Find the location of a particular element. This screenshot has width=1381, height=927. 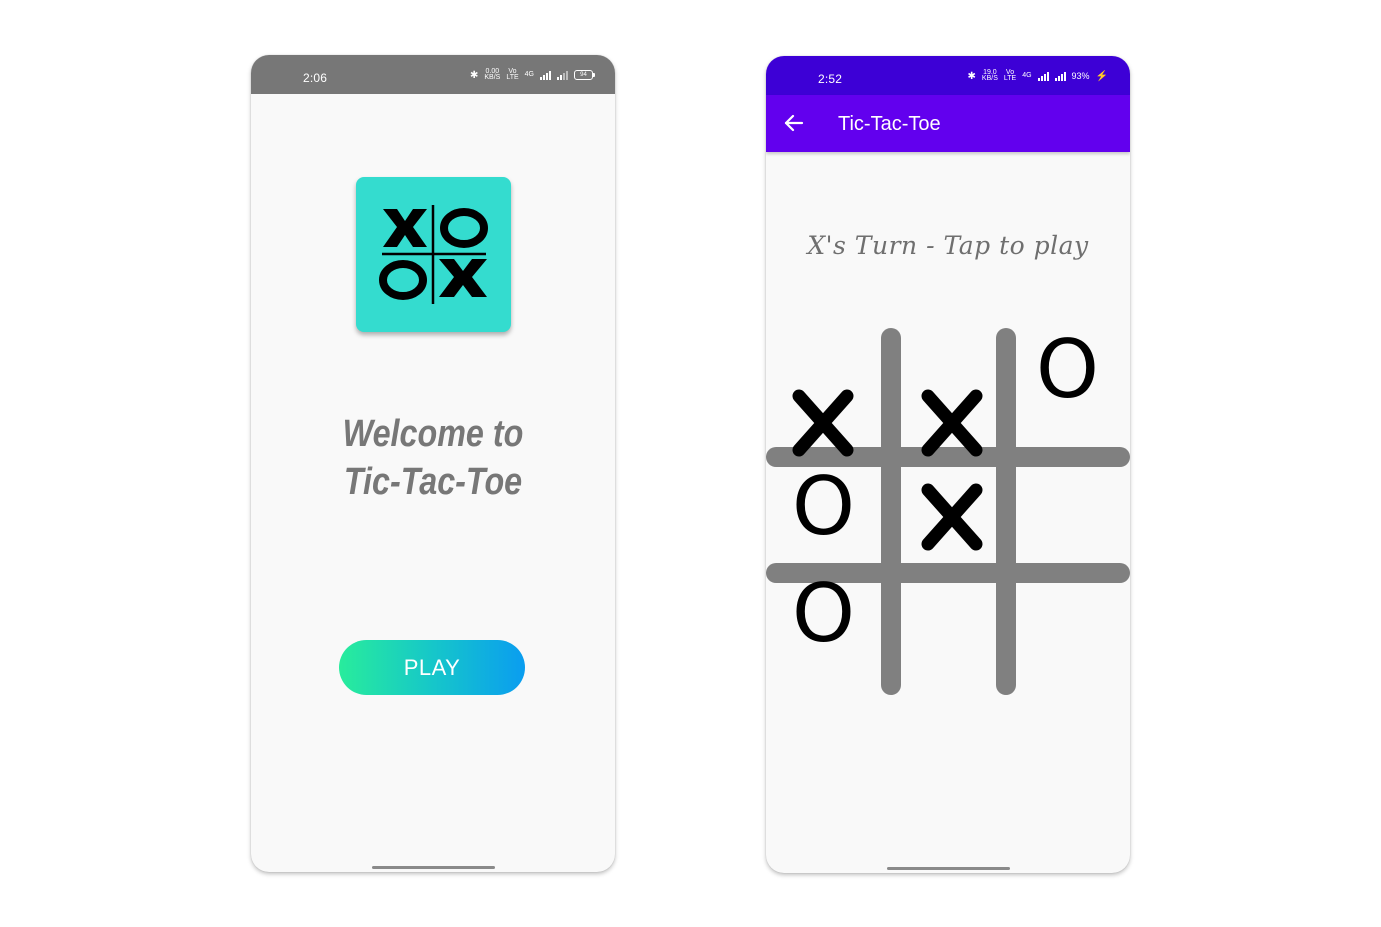

game-board: OOO is located at coordinates (948, 511).